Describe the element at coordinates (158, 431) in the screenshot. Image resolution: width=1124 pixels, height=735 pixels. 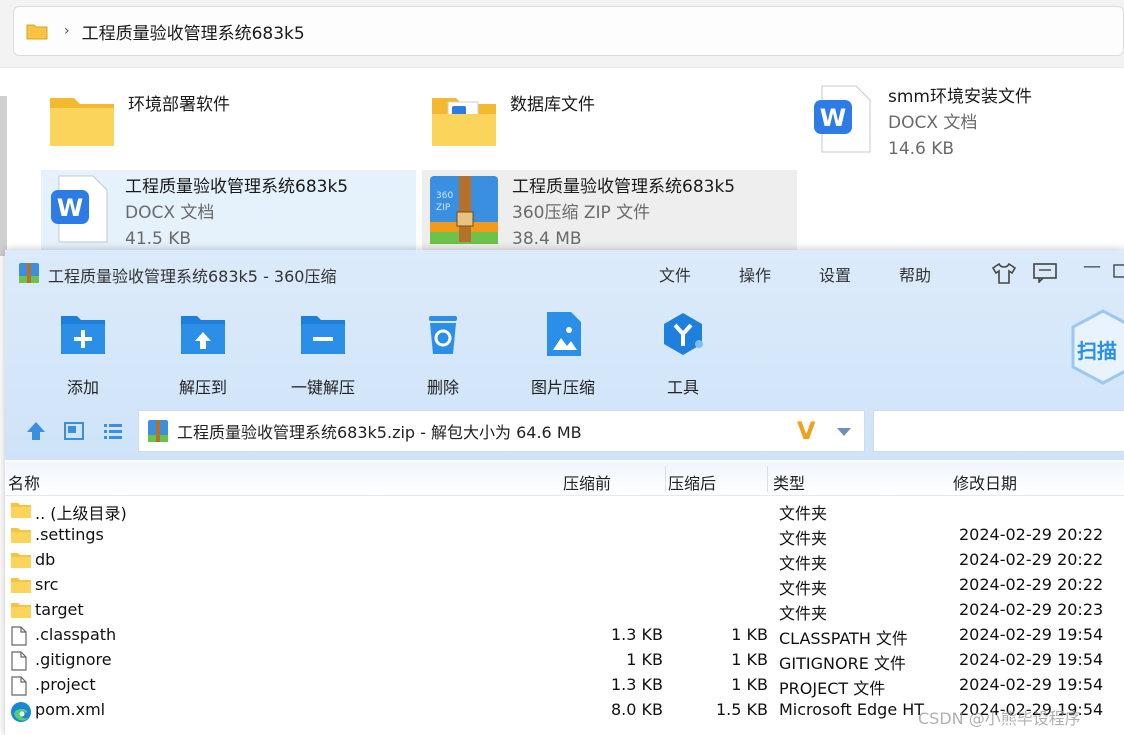
I see `zip-archive-icon` at that location.